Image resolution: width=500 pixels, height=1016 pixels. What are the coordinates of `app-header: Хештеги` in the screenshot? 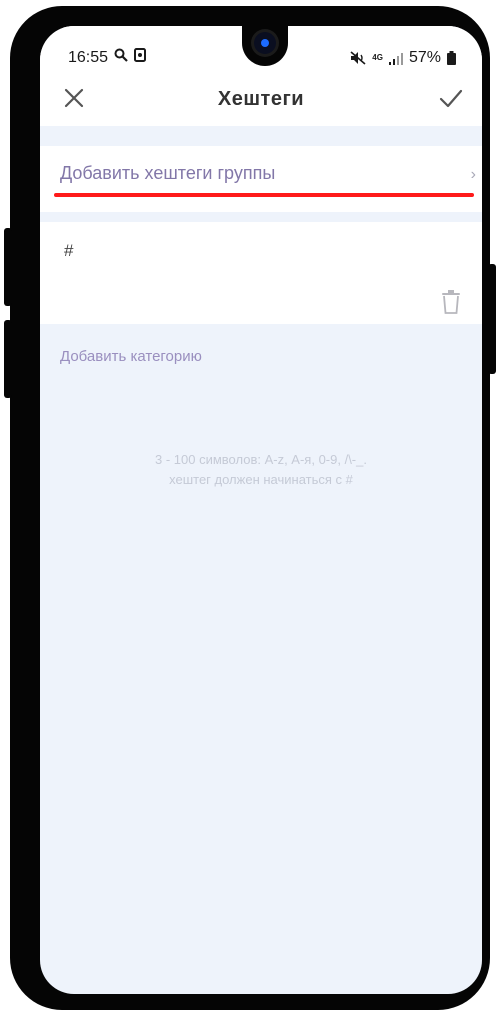 It's located at (261, 101).